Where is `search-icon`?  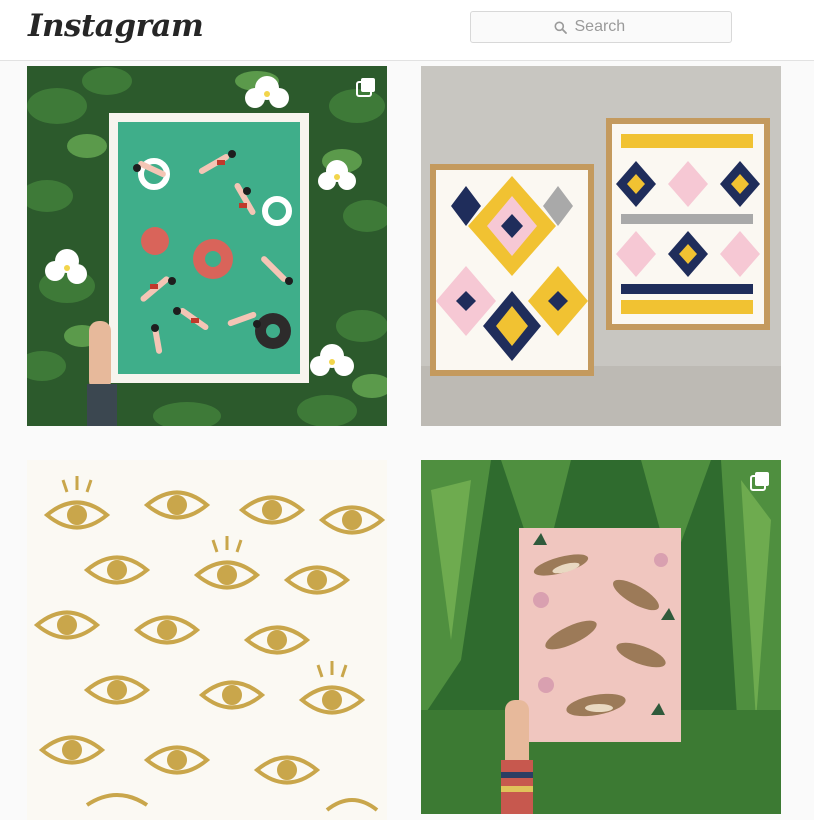
search-icon is located at coordinates (560, 27).